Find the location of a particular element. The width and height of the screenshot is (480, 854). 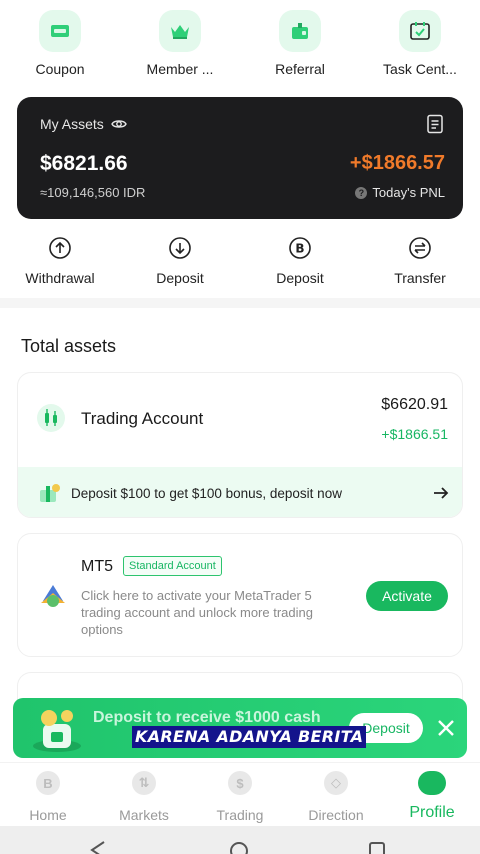

assets-title: My Assets is located at coordinates (72, 124).